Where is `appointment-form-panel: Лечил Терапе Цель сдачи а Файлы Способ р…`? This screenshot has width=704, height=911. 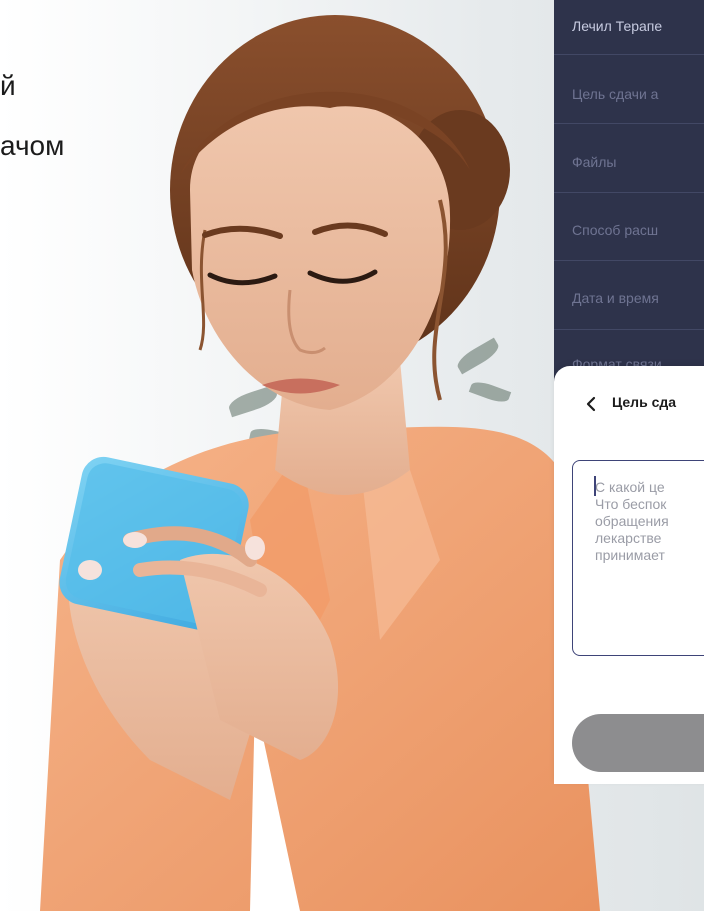 appointment-form-panel: Лечил Терапе Цель сдачи а Файлы Способ р… is located at coordinates (629, 193).